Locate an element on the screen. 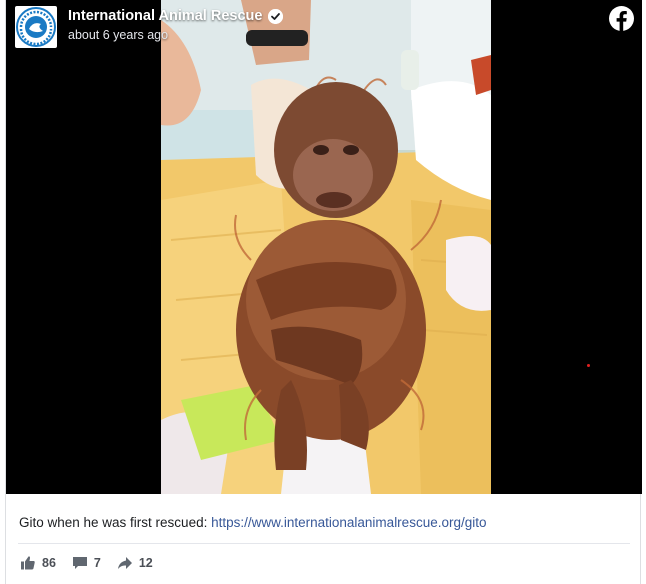 The height and width of the screenshot is (584, 646). red-marker-dot is located at coordinates (588, 365).